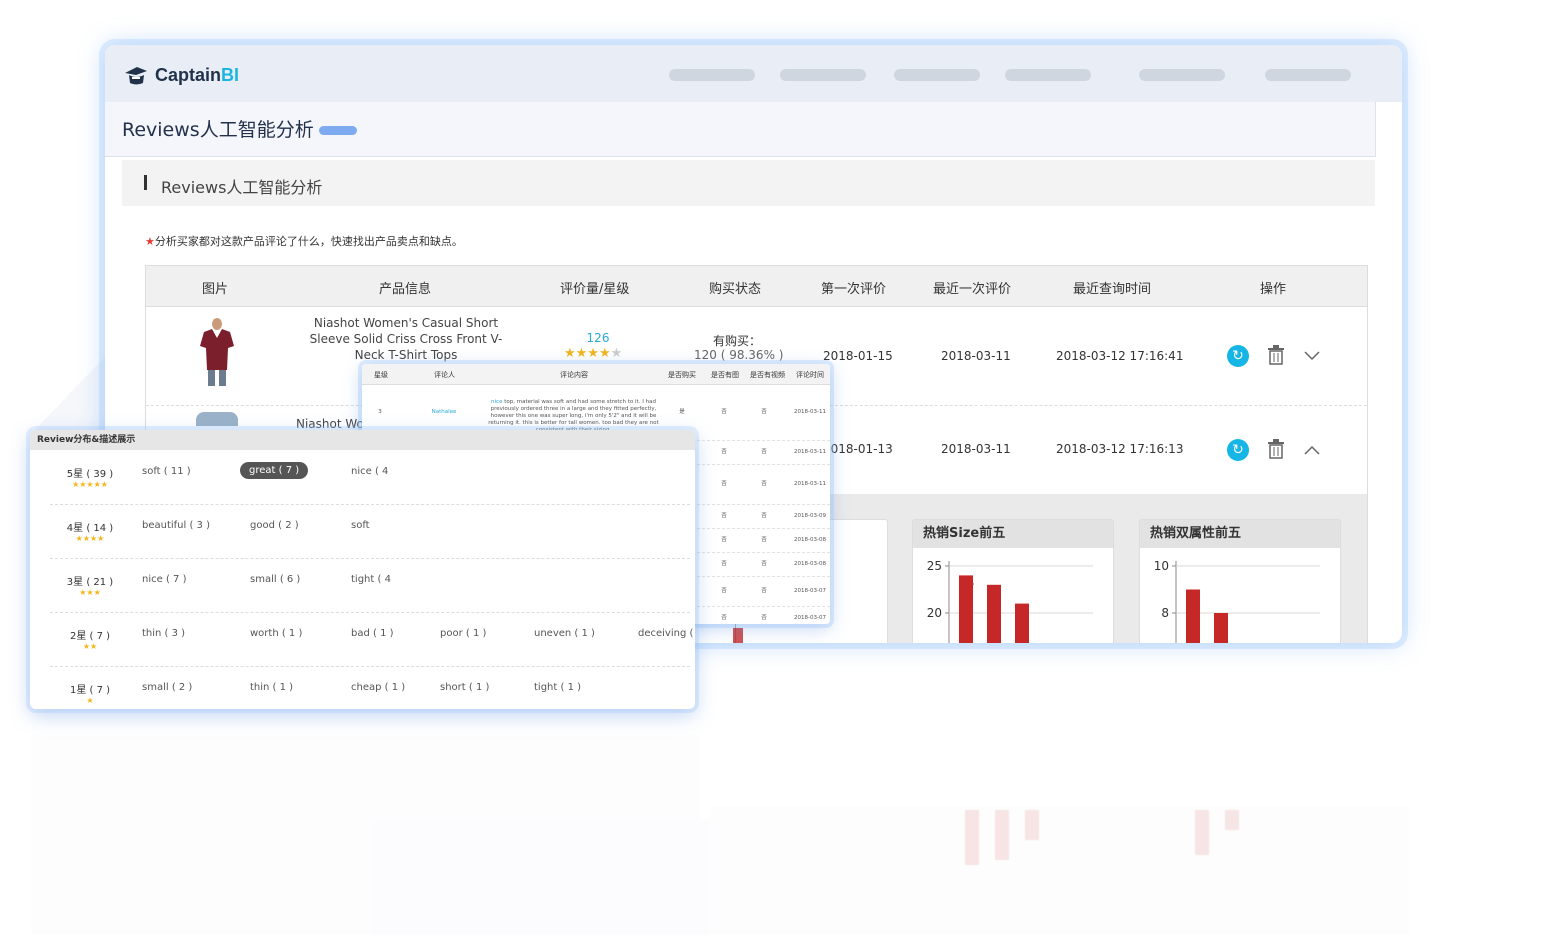  Describe the element at coordinates (1161, 566) in the screenshot. I see `y-tick-label: 10` at that location.